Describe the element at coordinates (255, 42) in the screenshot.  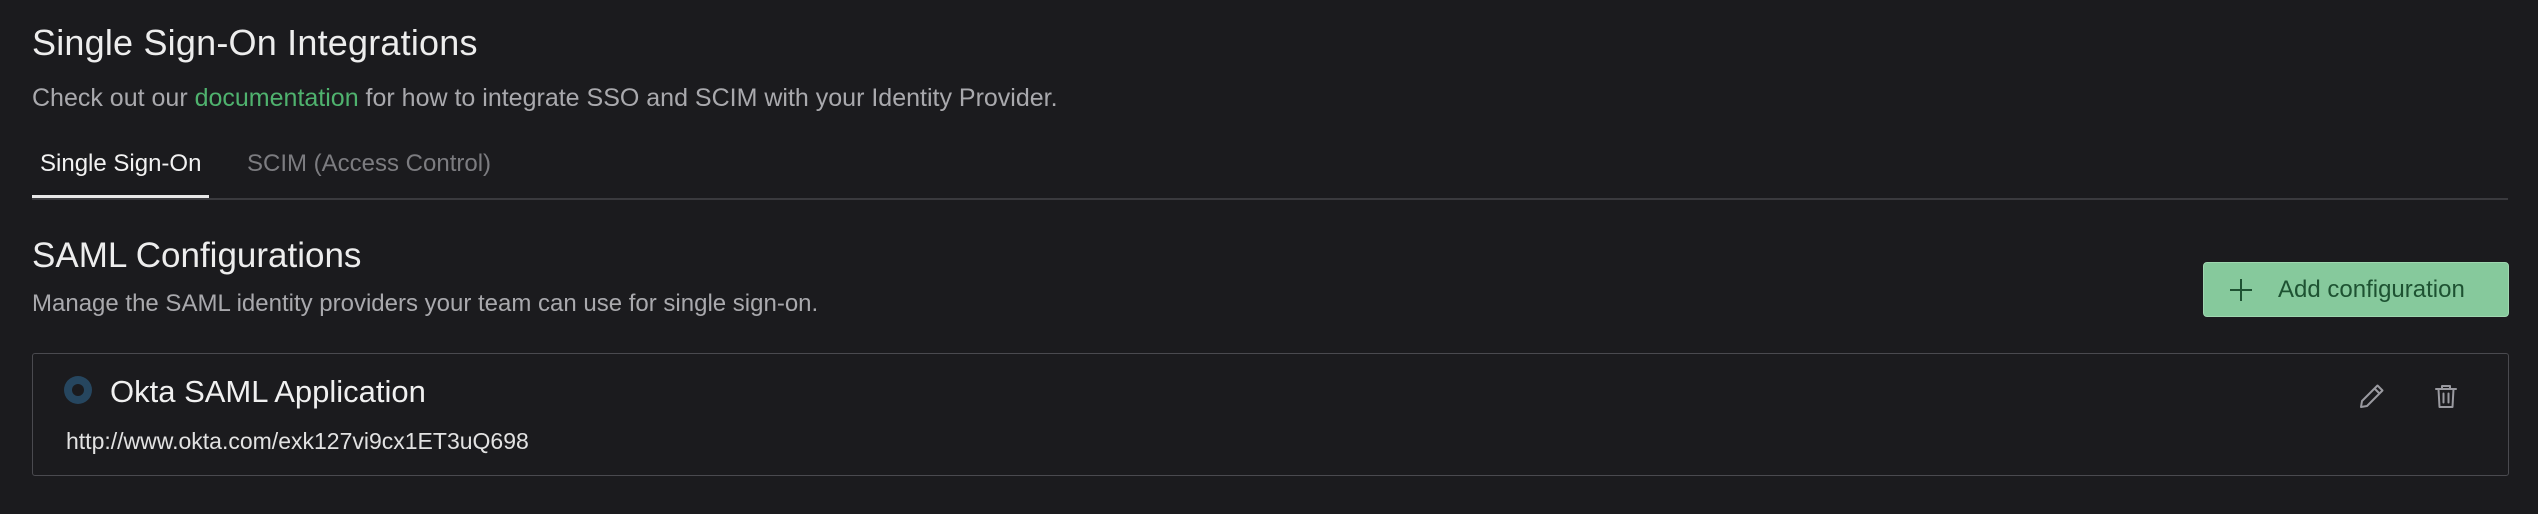
I see `page-title: Single Sign-On Integrations` at that location.